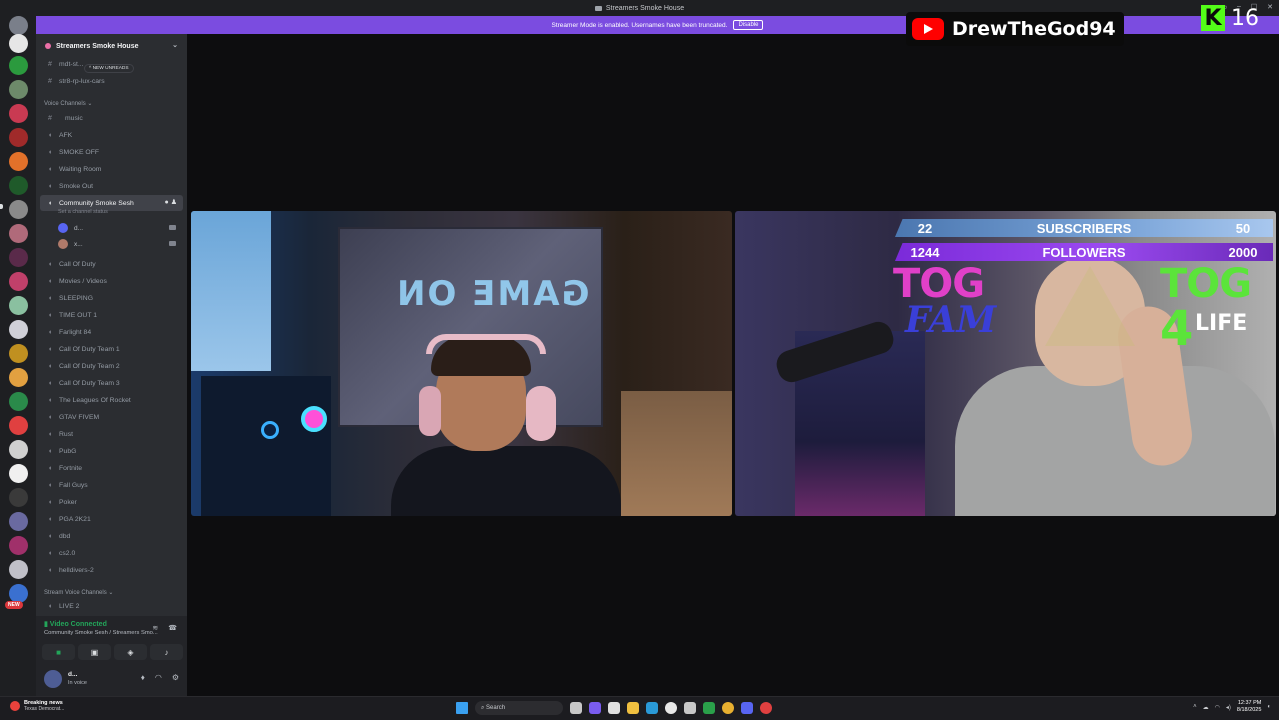  I want to click on avatar, so click(53, 679).